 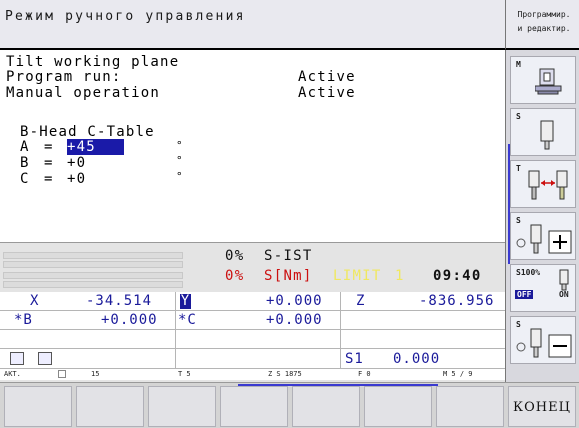 What do you see at coordinates (95, 147) in the screenshot?
I see `axis-a-input: +45` at bounding box center [95, 147].